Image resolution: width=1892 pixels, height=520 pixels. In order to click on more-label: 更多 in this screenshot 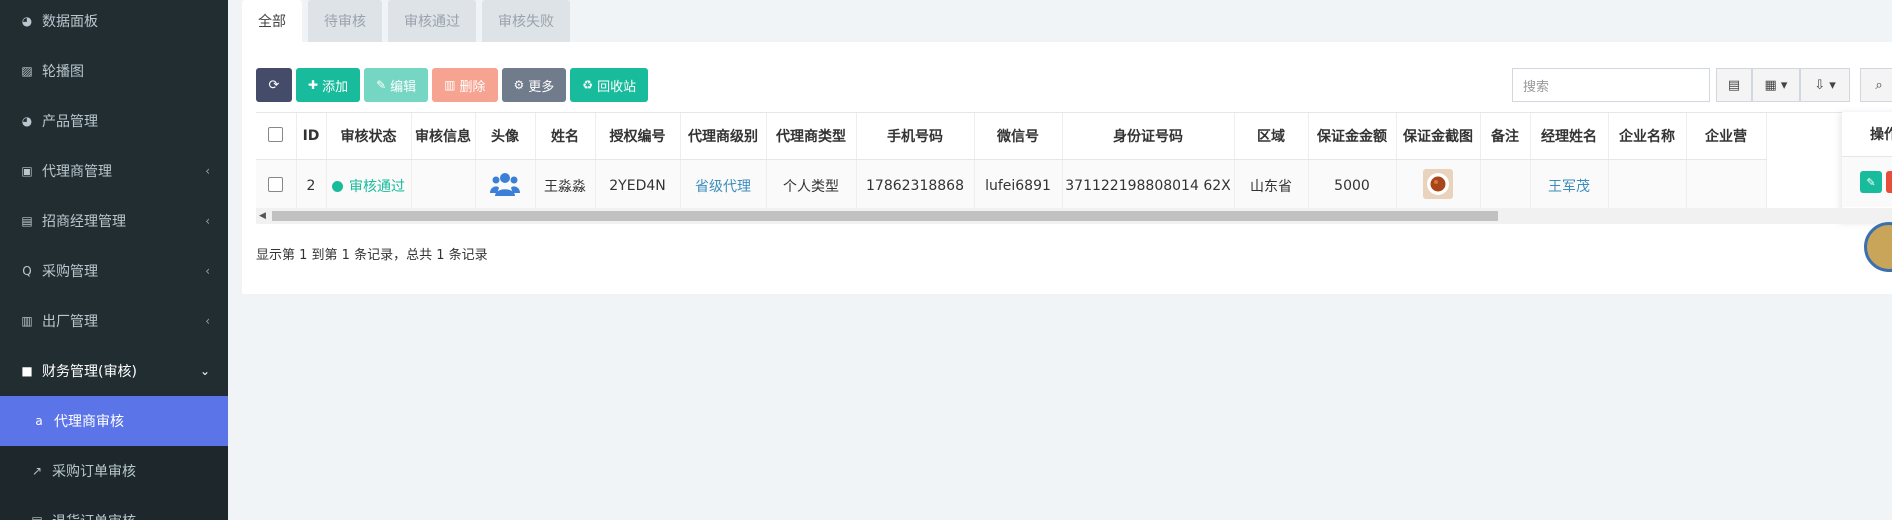, I will do `click(541, 86)`.